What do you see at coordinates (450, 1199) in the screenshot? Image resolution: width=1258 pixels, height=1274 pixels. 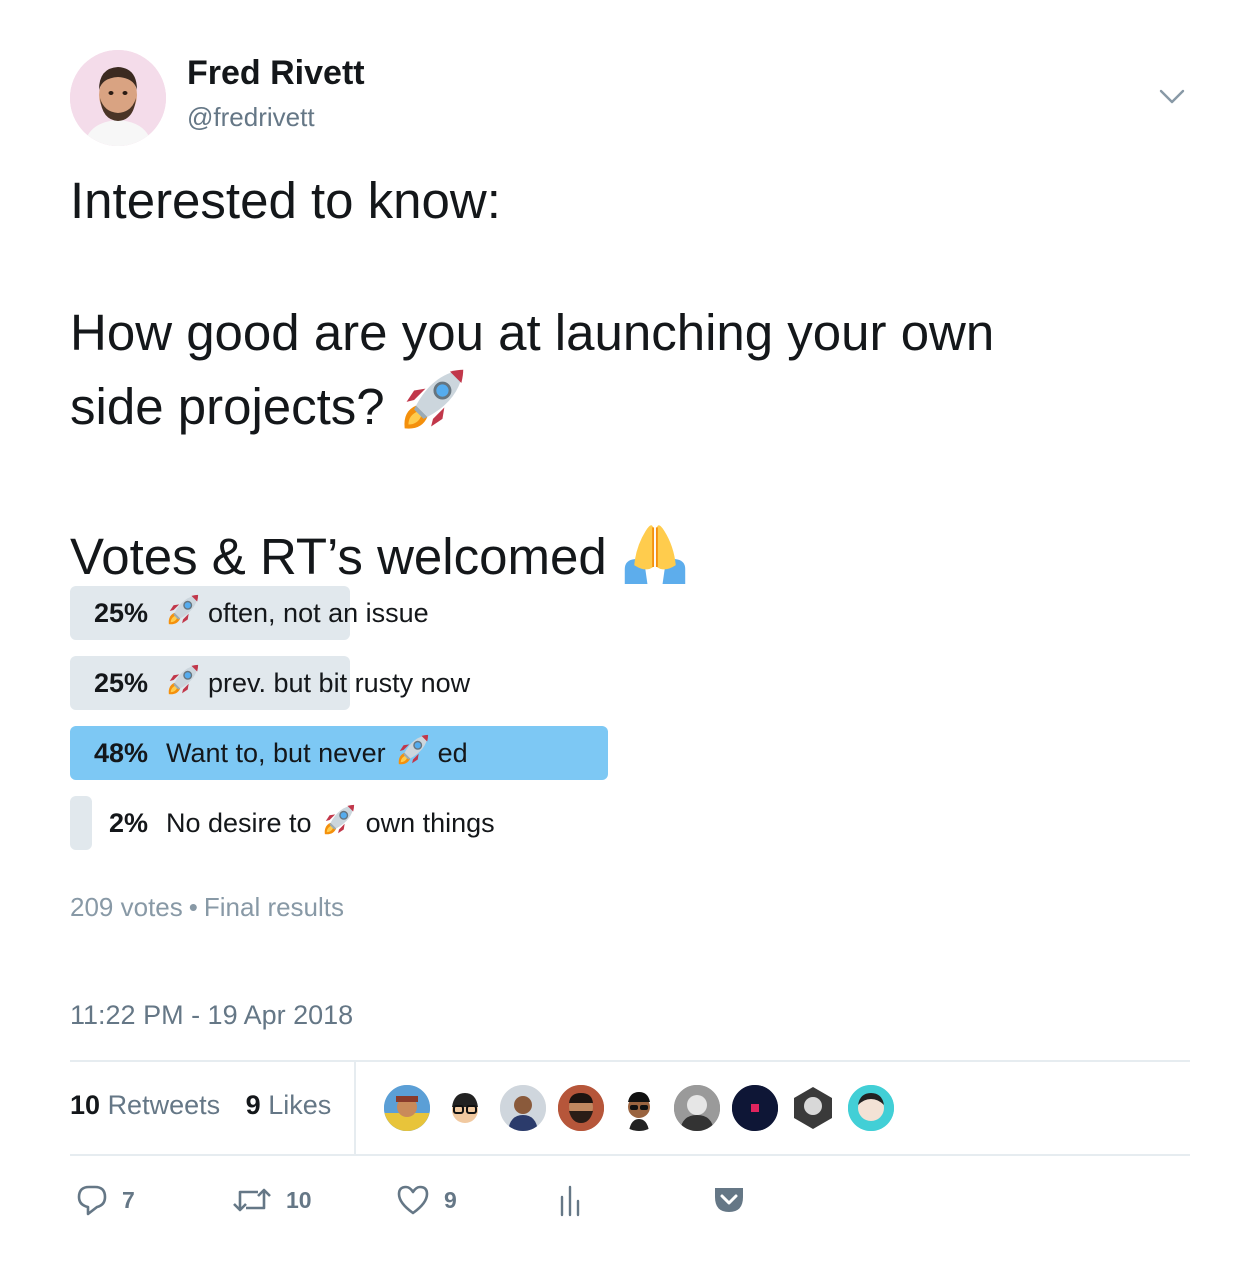 I see `like-count: 9` at bounding box center [450, 1199].